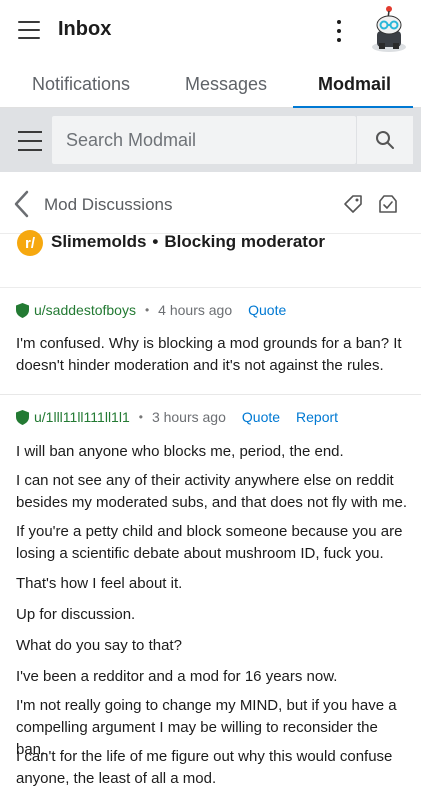  Describe the element at coordinates (244, 241) in the screenshot. I see `subject-title: Blocking moderator` at that location.